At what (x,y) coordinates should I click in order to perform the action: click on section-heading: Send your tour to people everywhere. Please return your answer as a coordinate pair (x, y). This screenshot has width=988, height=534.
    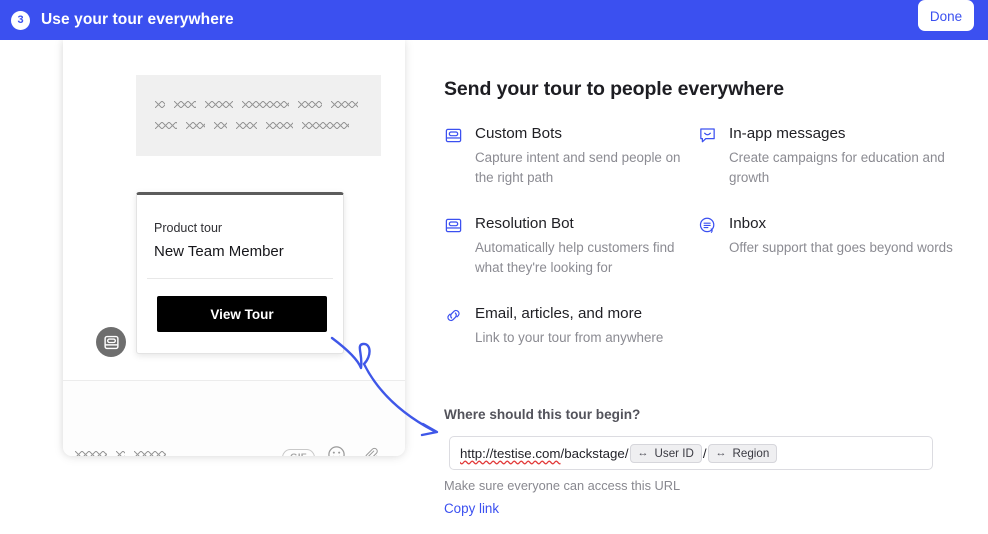
    Looking at the image, I should click on (614, 89).